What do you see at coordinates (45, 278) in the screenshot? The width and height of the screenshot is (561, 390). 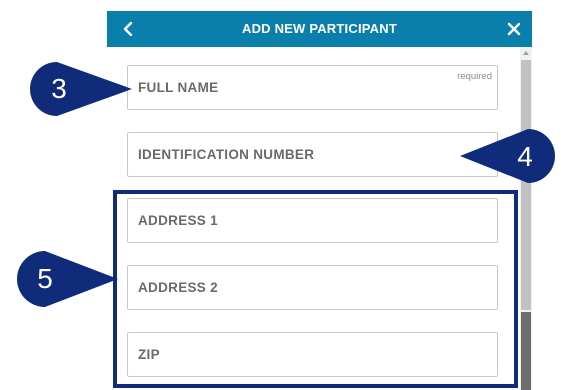 I see `callout-5-number: 5` at bounding box center [45, 278].